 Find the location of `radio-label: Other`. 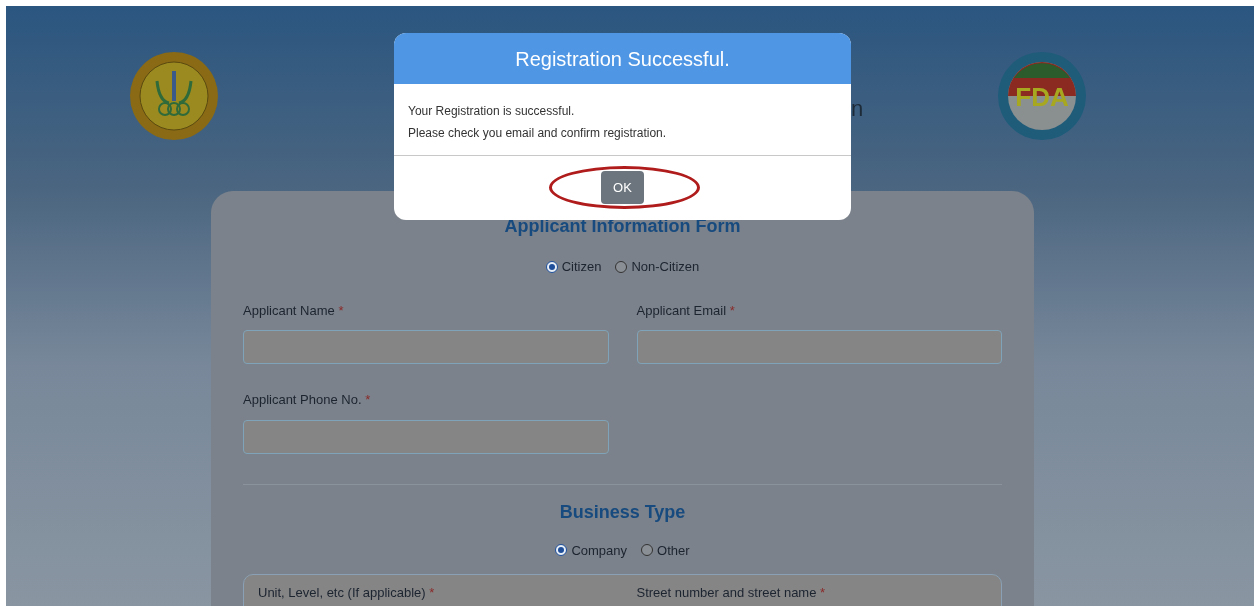

radio-label: Other is located at coordinates (673, 550).